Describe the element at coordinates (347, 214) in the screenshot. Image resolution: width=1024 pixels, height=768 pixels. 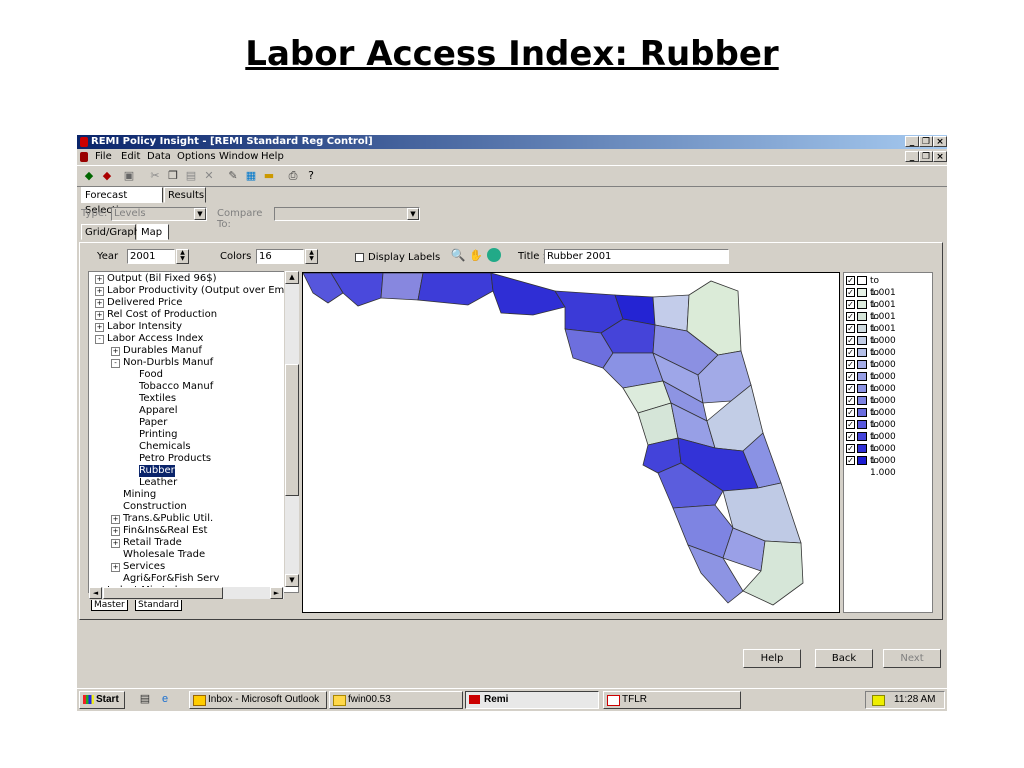
I see `compare-dropdown: ▼` at that location.